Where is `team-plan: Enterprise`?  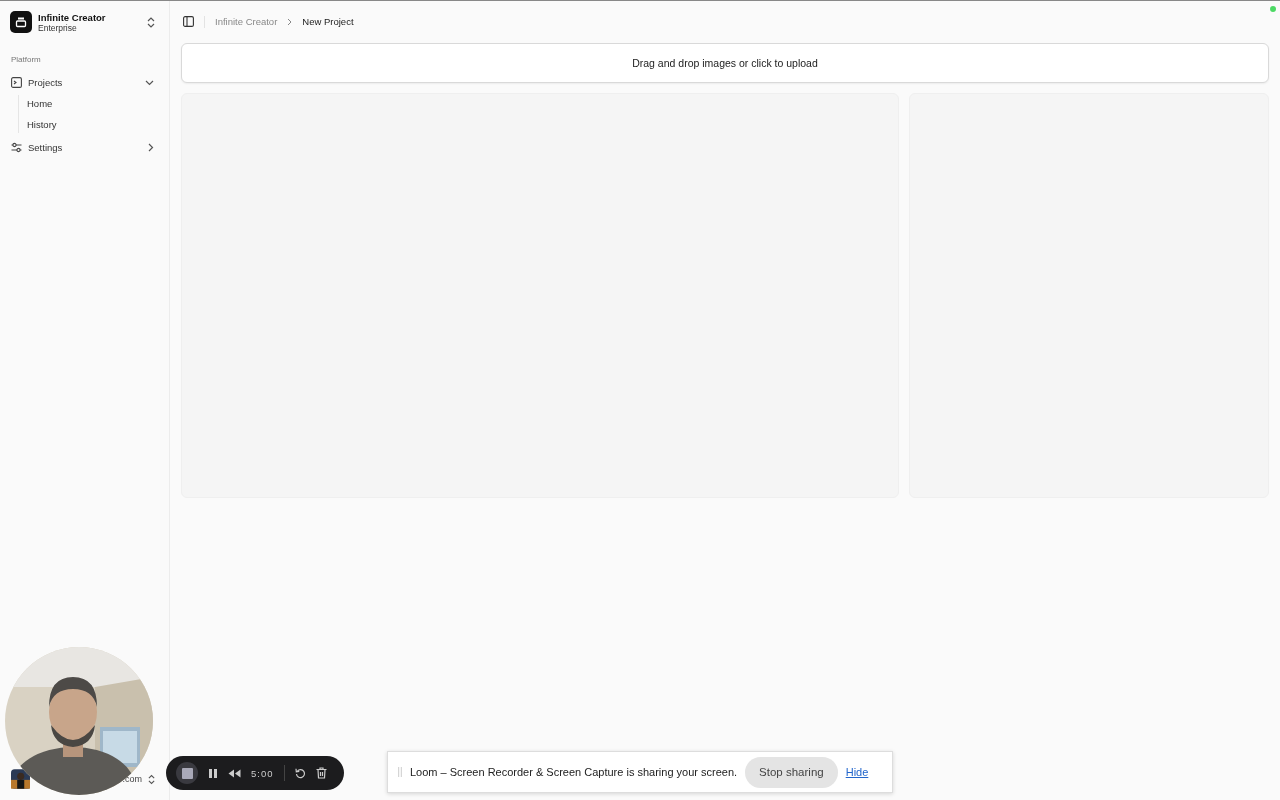
team-plan: Enterprise is located at coordinates (58, 27).